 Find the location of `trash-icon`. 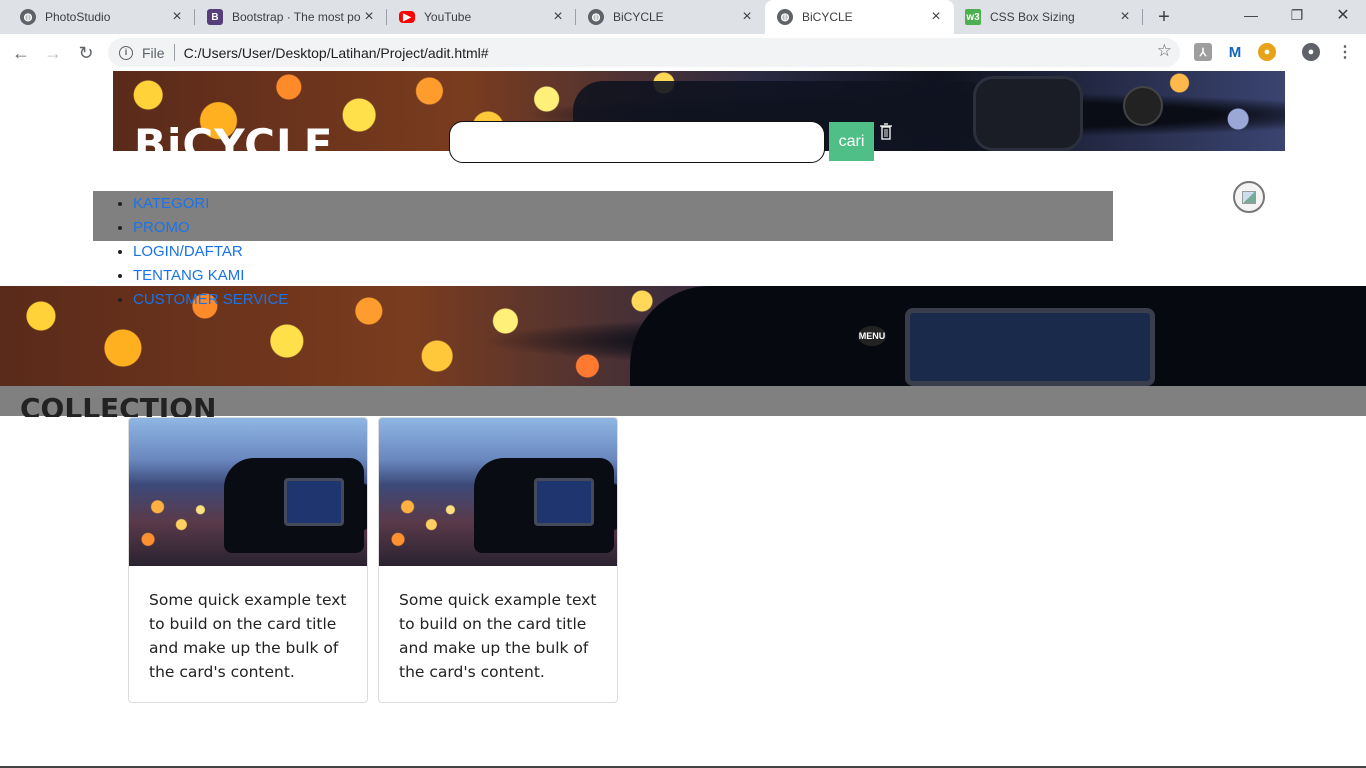

trash-icon is located at coordinates (886, 131).